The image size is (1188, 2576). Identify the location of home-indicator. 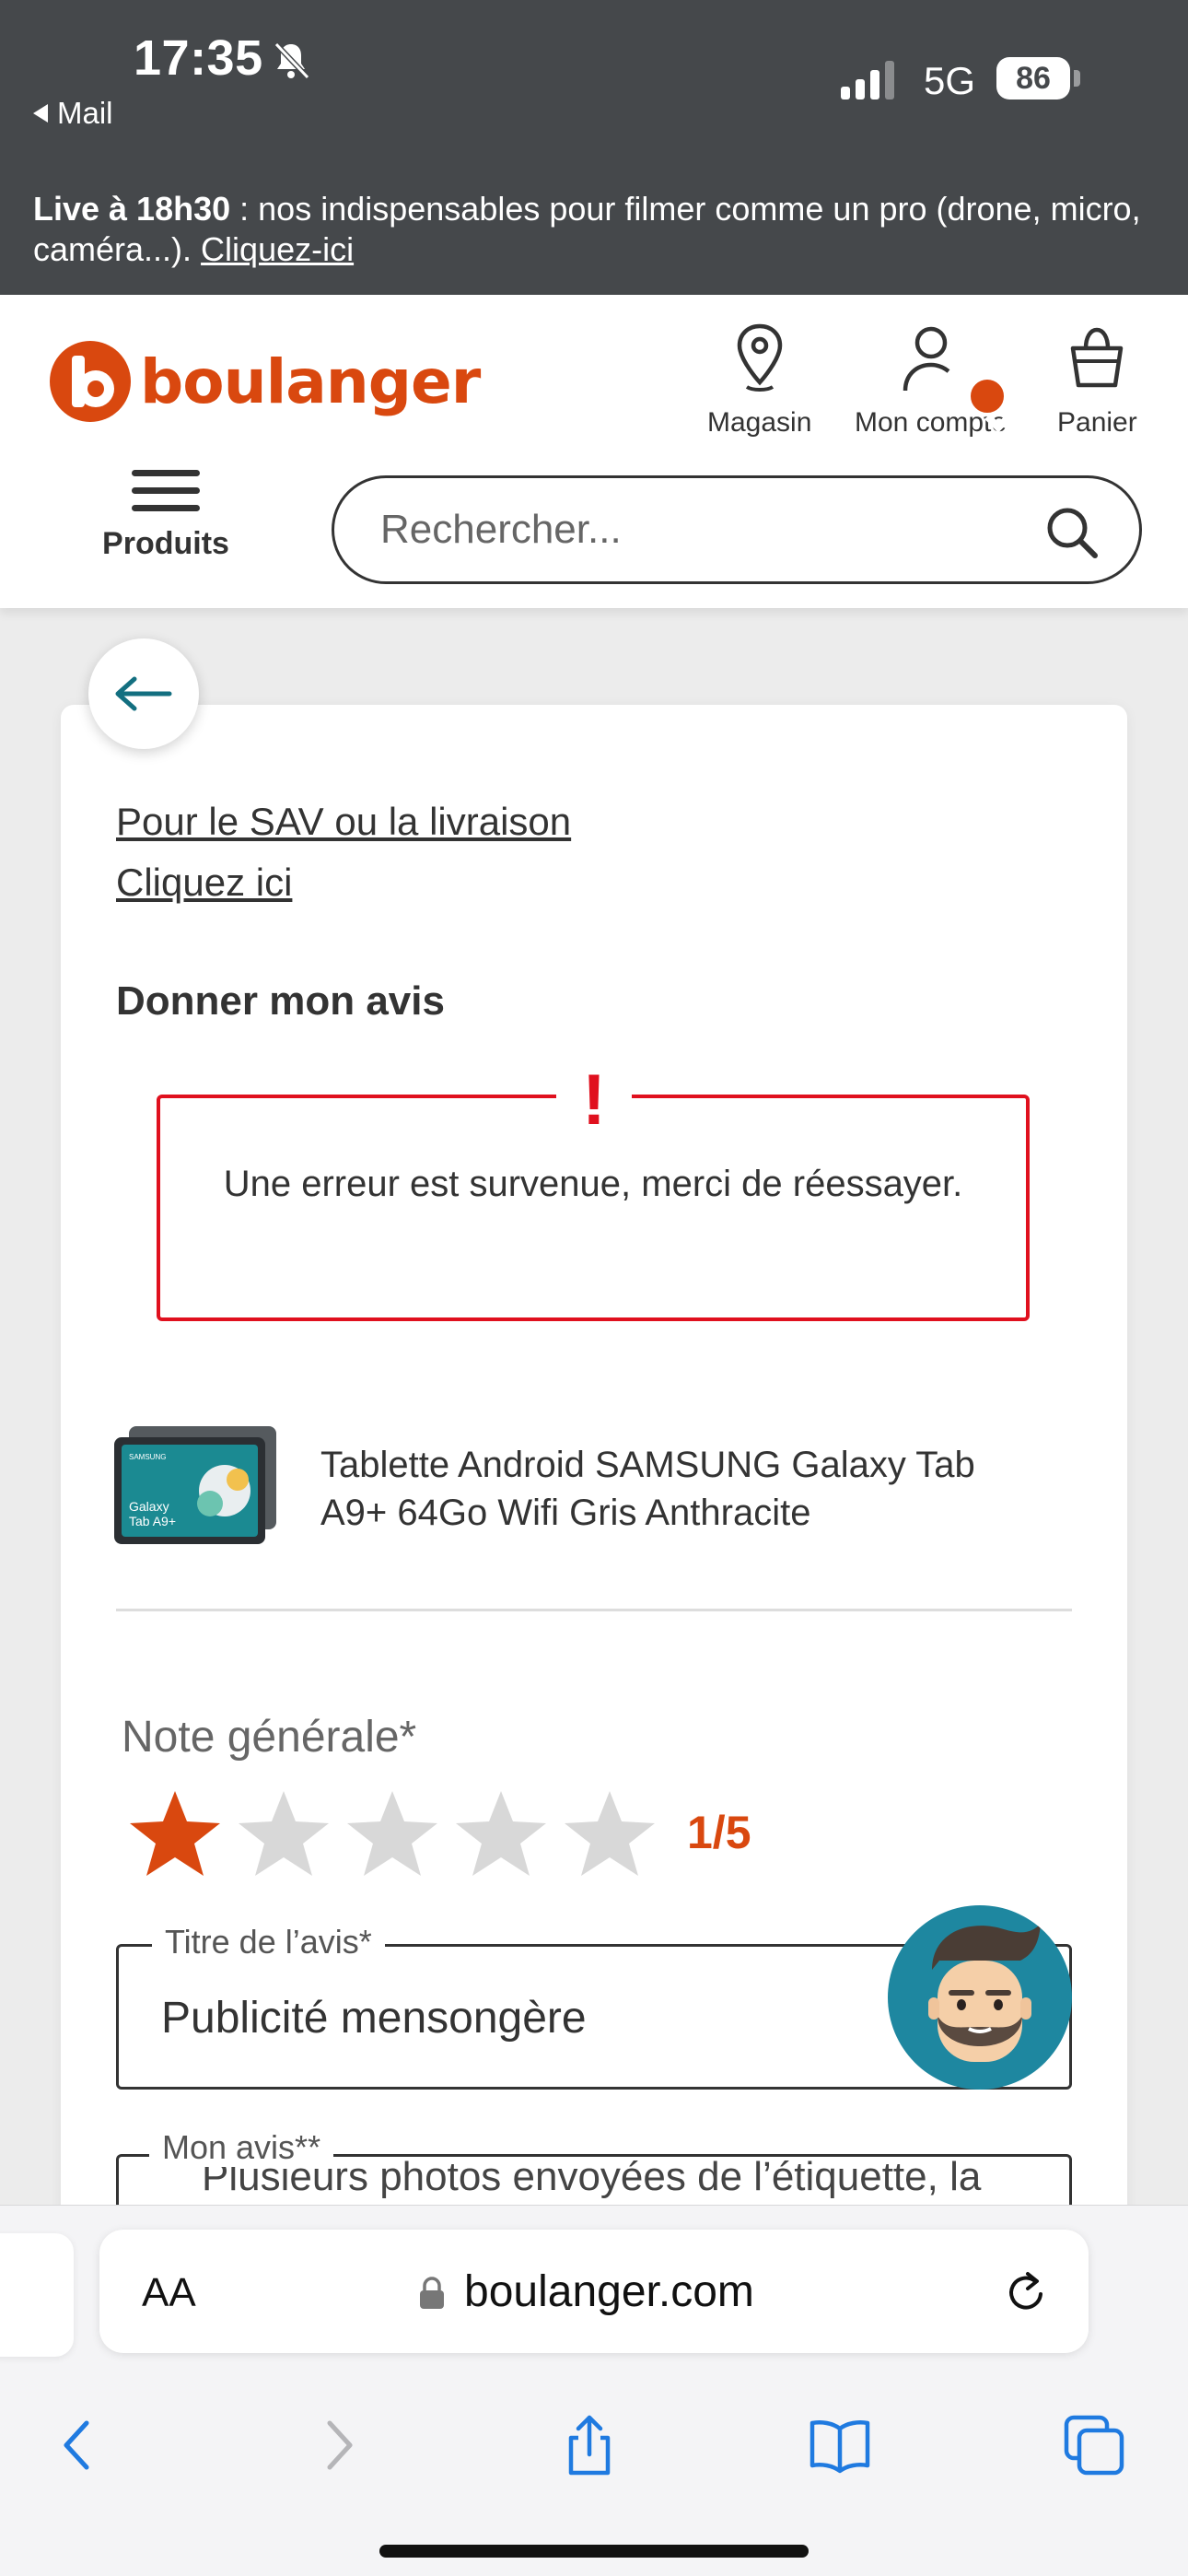
(594, 2551).